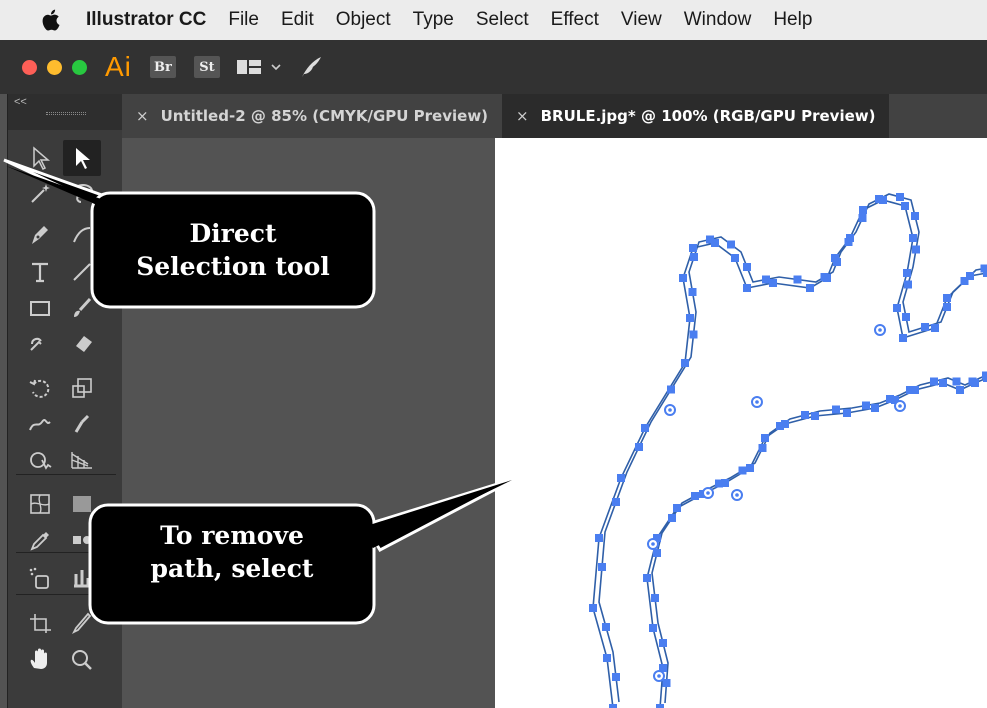 This screenshot has height=708, width=987. I want to click on rectangle-tool-icon, so click(40, 308).